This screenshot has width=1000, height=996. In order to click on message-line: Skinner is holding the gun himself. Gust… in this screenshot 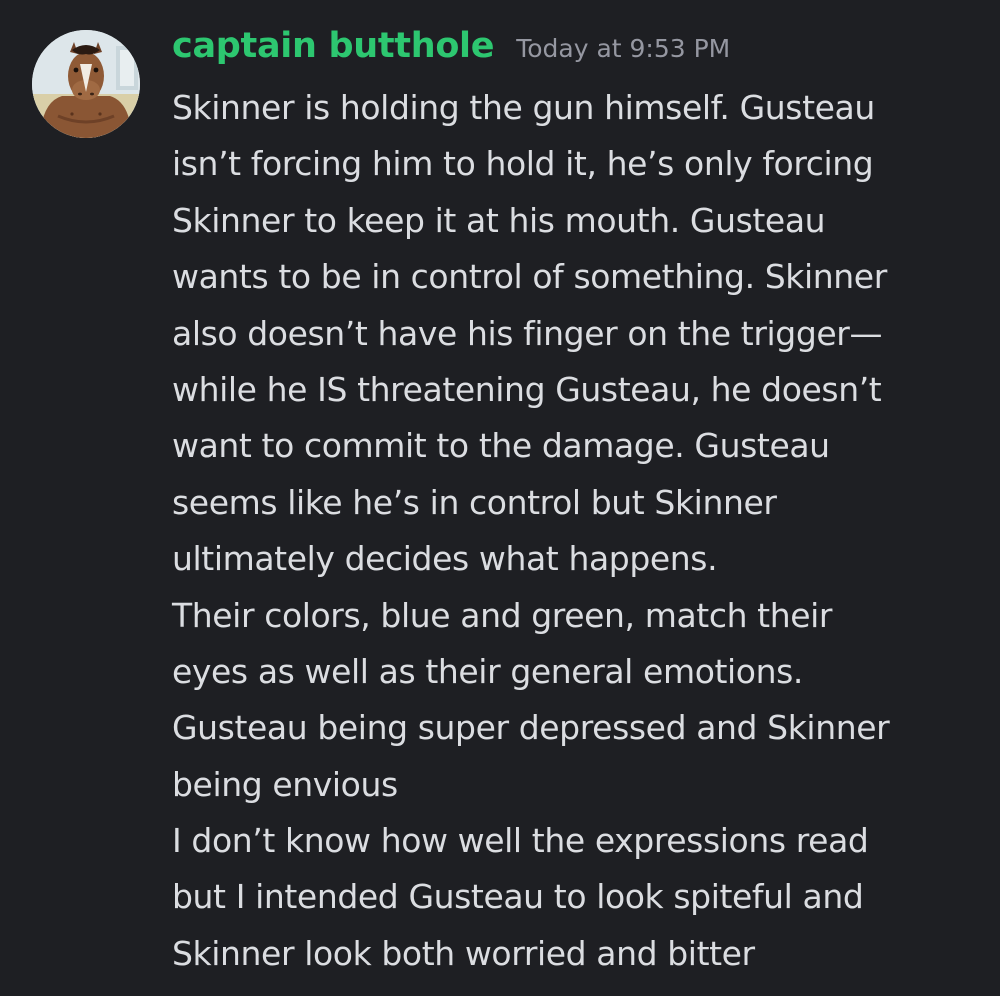, I will do `click(523, 107)`.